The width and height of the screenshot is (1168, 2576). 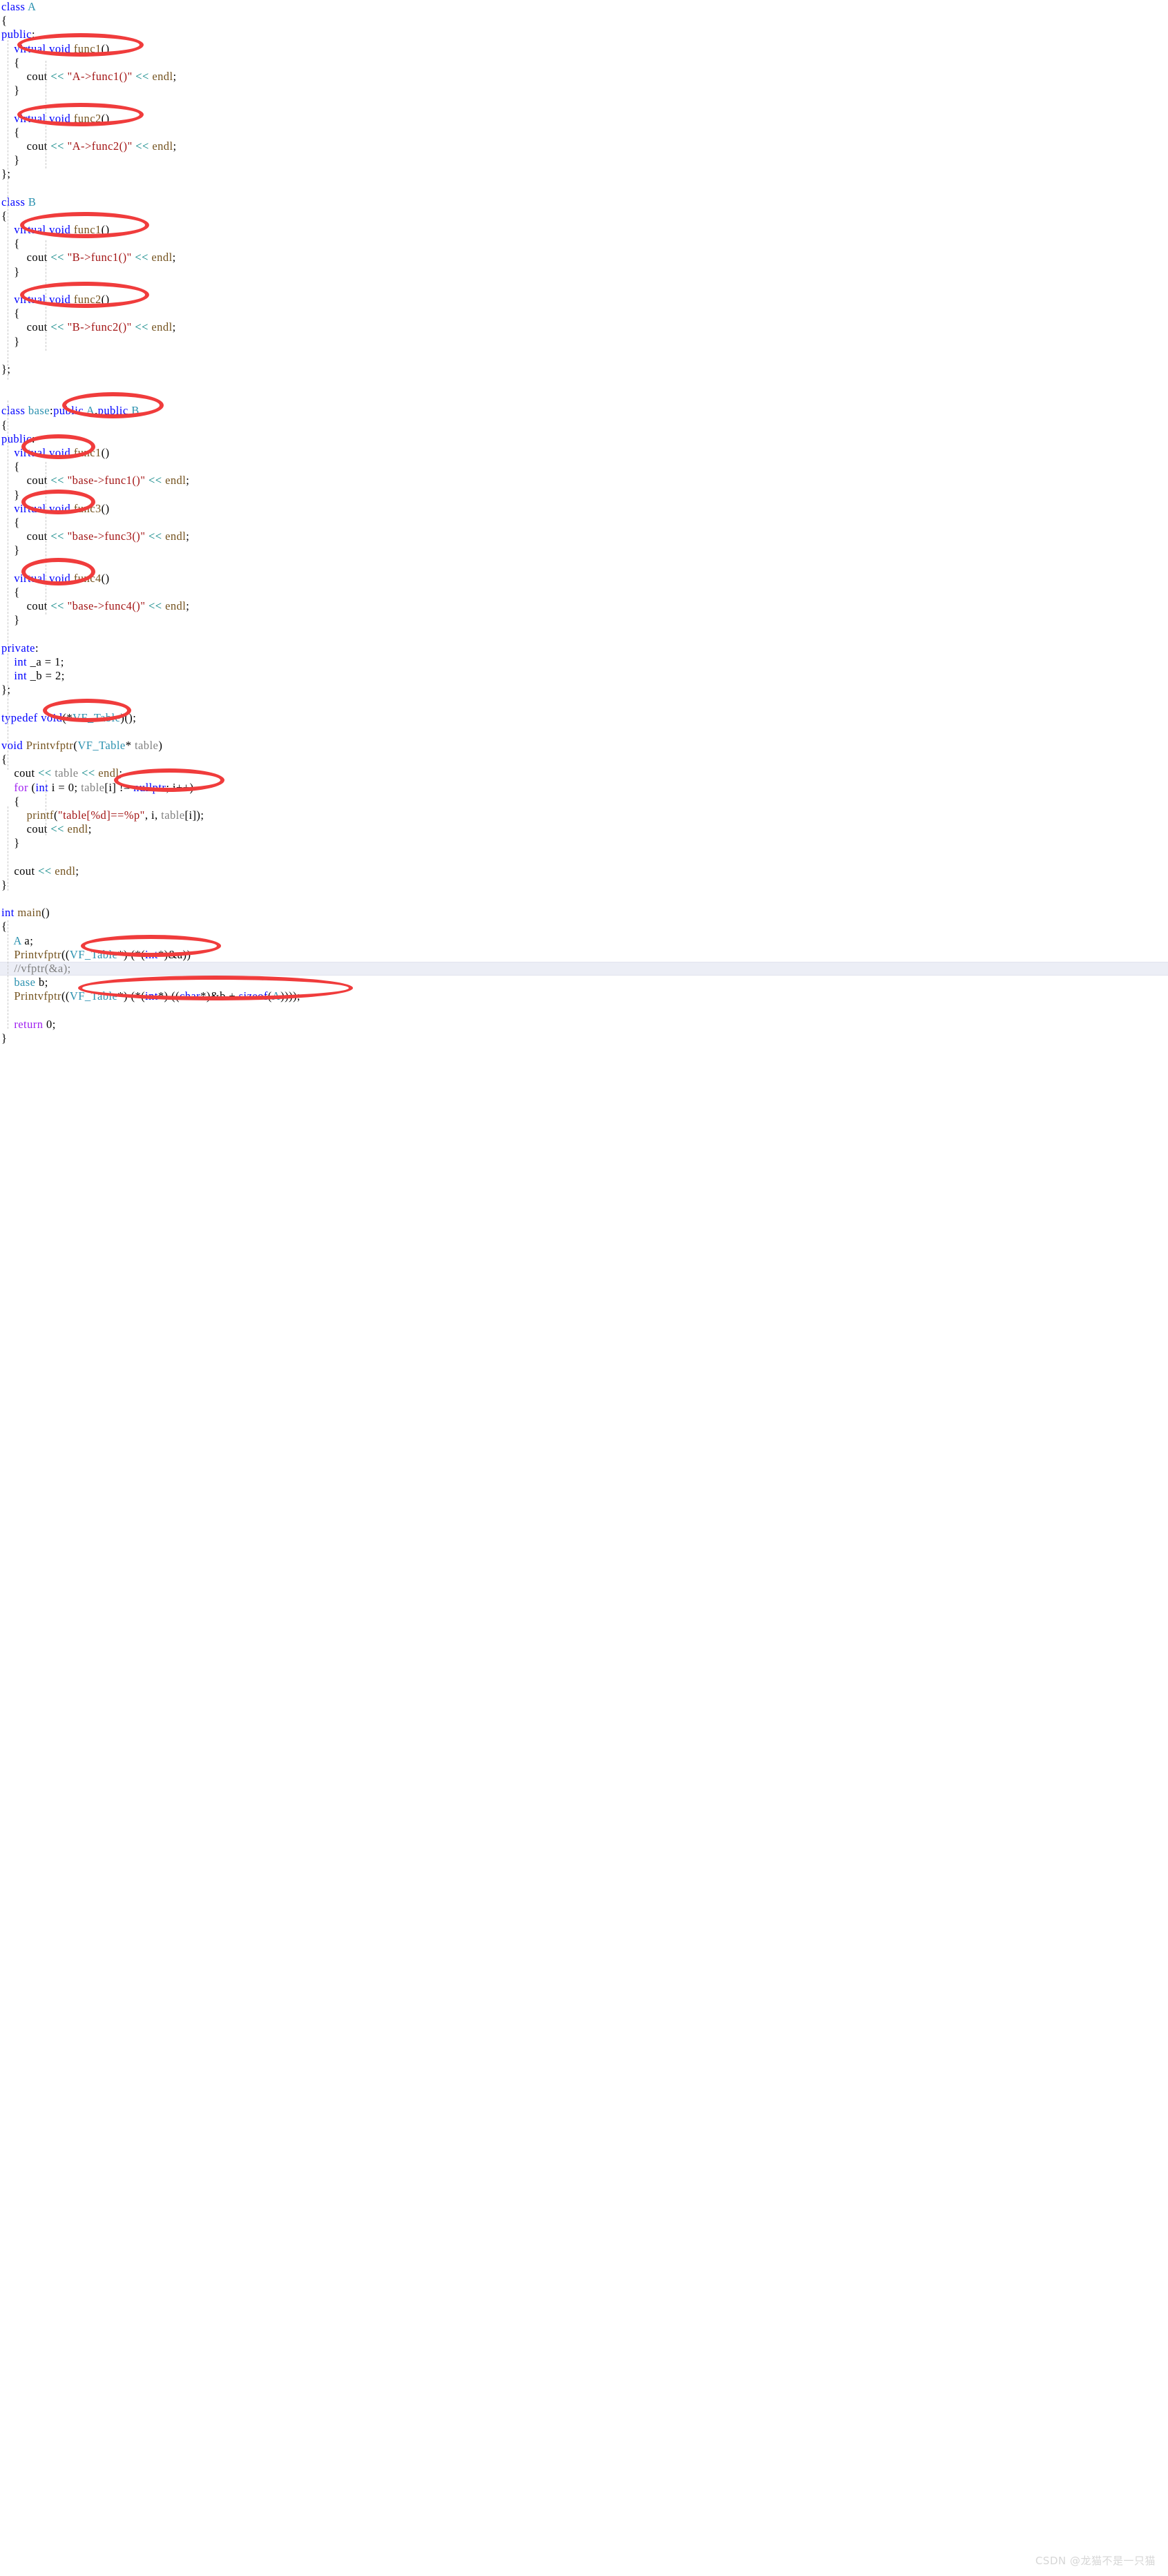 I want to click on code-line: class A, so click(x=584, y=7).